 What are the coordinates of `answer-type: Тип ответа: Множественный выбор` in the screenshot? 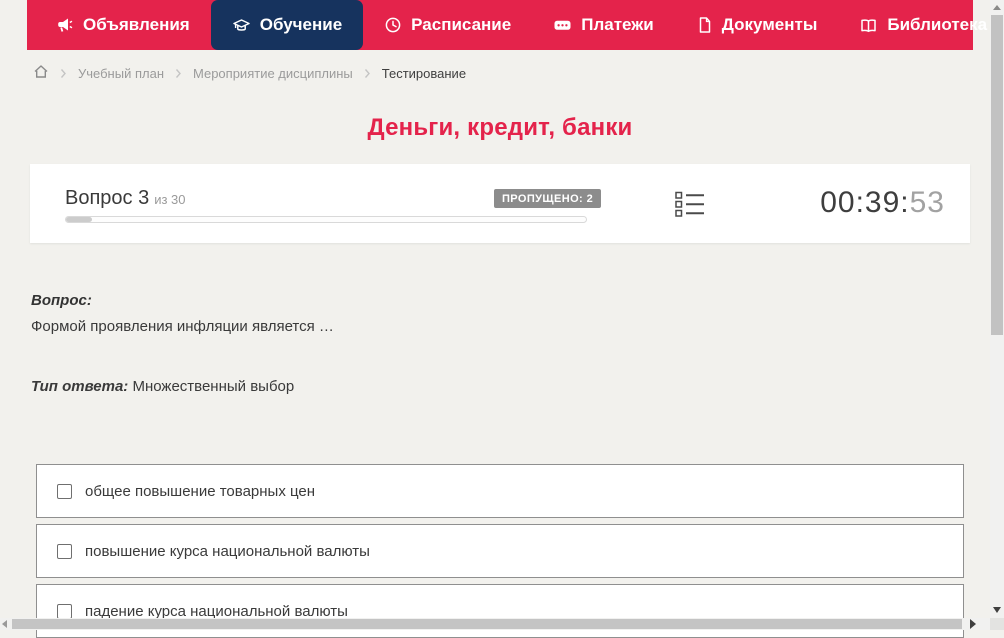 It's located at (162, 386).